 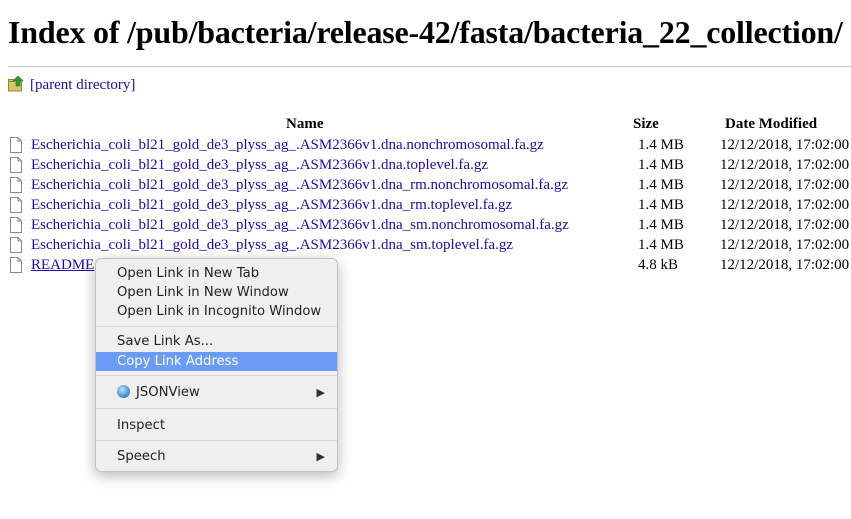 What do you see at coordinates (141, 456) in the screenshot?
I see `menu-item-speech-label: Speech` at bounding box center [141, 456].